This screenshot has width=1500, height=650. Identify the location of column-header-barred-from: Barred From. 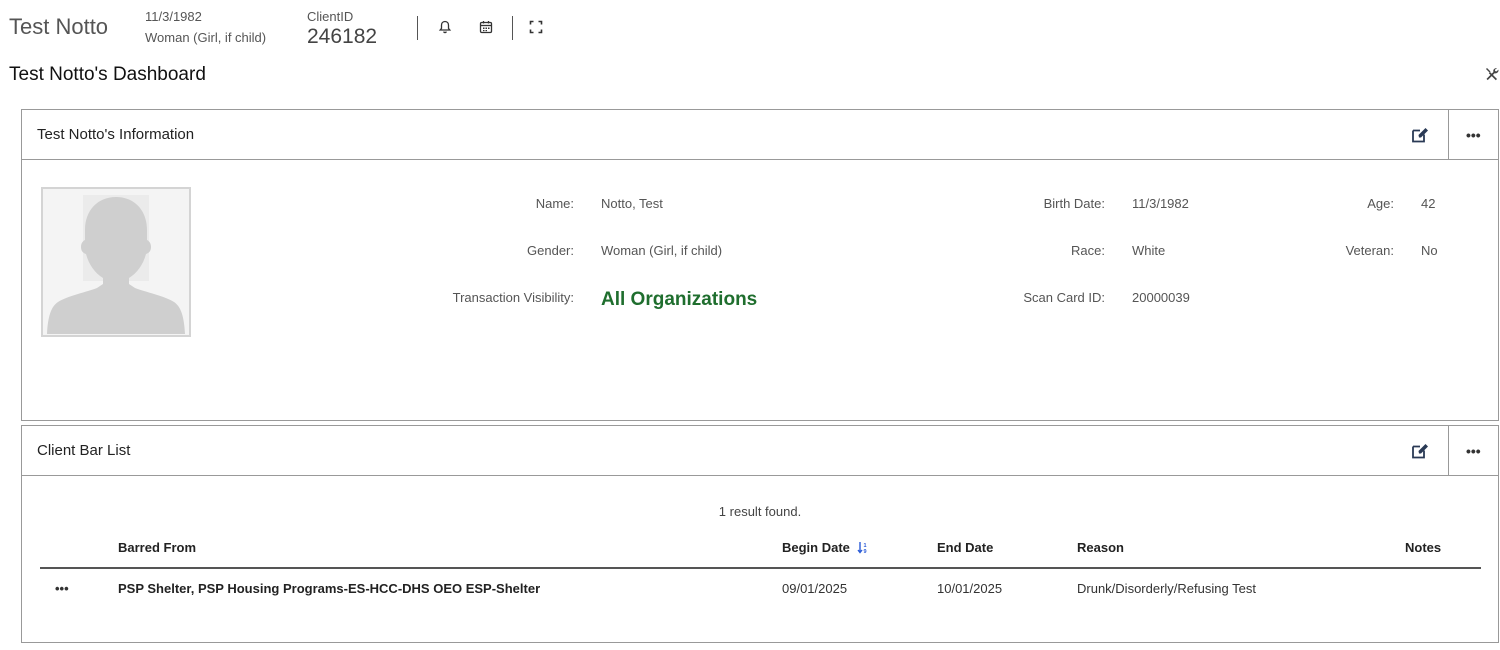
(157, 547).